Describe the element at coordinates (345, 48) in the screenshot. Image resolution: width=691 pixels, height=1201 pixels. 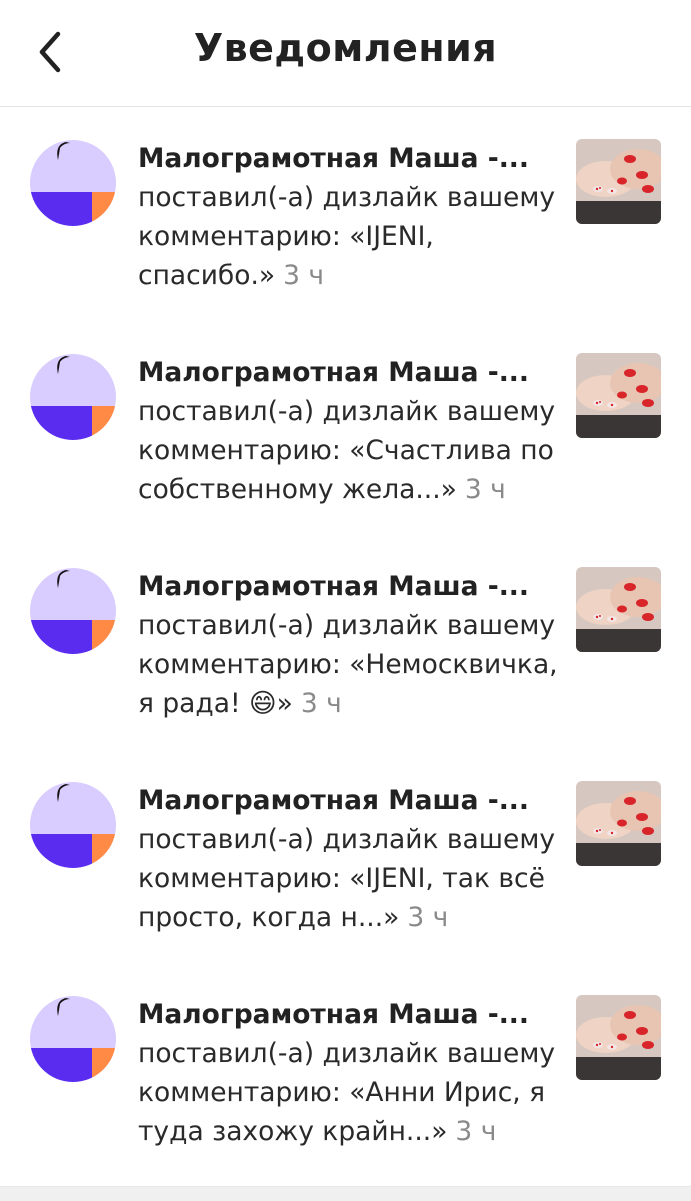
I see `page-title: Уведомления` at that location.